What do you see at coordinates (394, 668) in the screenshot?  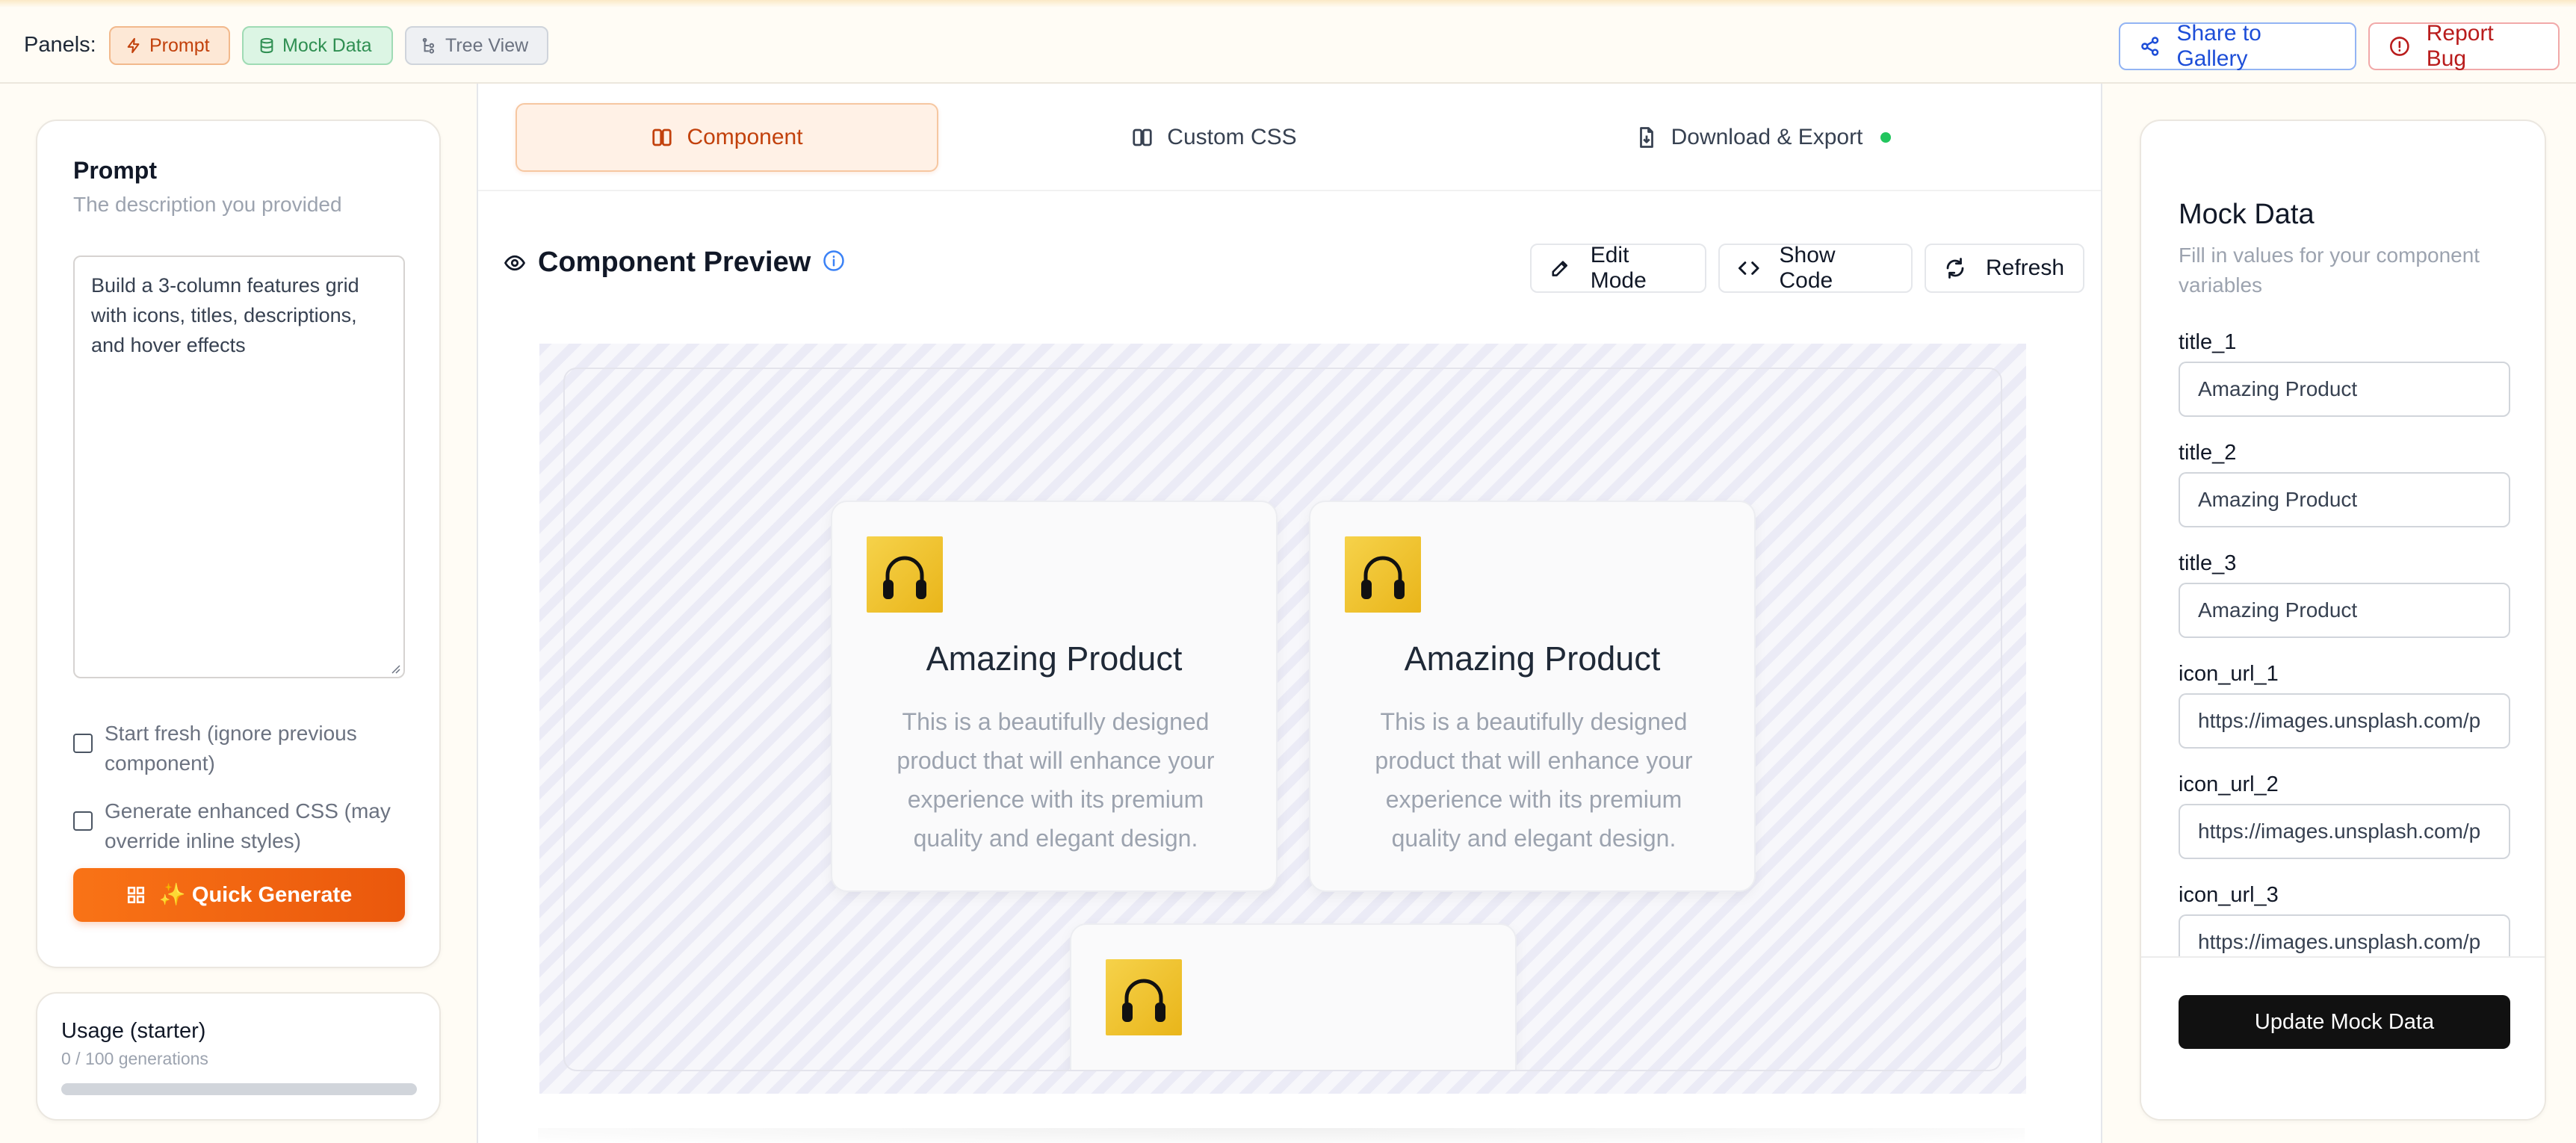 I see `resize-grip-icon` at bounding box center [394, 668].